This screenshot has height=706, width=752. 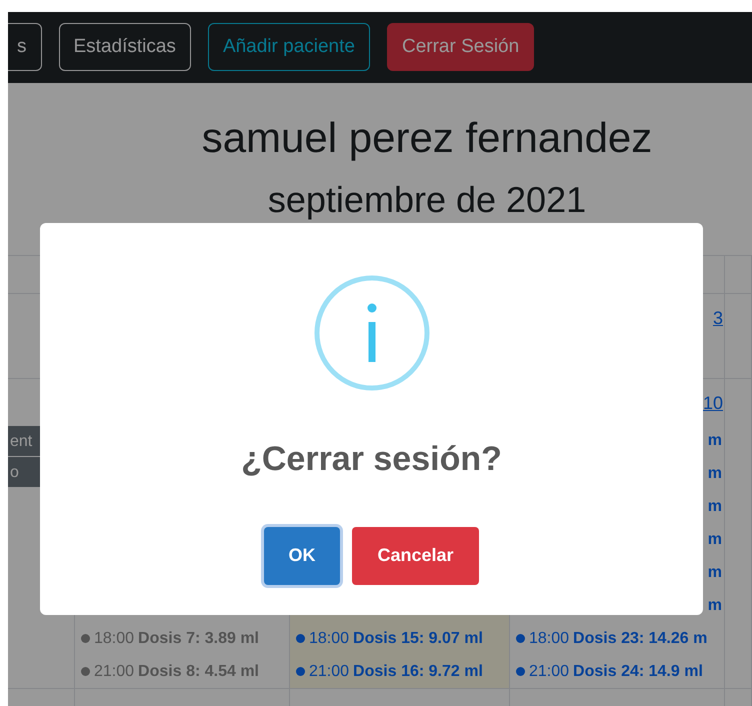 I want to click on cancel-button: Cancelar, so click(x=415, y=555).